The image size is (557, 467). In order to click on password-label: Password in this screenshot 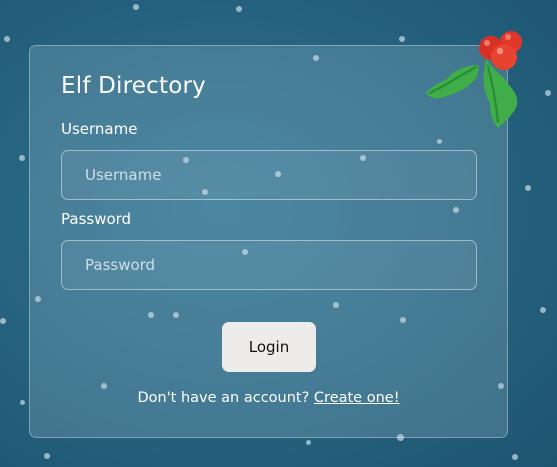, I will do `click(96, 219)`.